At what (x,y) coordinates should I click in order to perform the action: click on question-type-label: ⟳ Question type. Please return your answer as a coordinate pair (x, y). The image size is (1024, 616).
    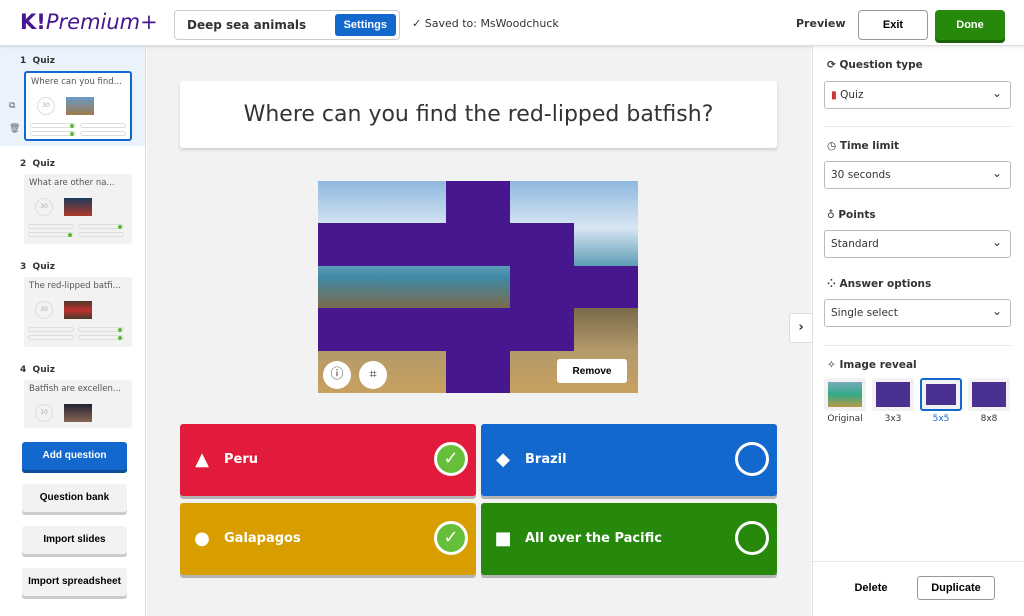
    Looking at the image, I should click on (875, 65).